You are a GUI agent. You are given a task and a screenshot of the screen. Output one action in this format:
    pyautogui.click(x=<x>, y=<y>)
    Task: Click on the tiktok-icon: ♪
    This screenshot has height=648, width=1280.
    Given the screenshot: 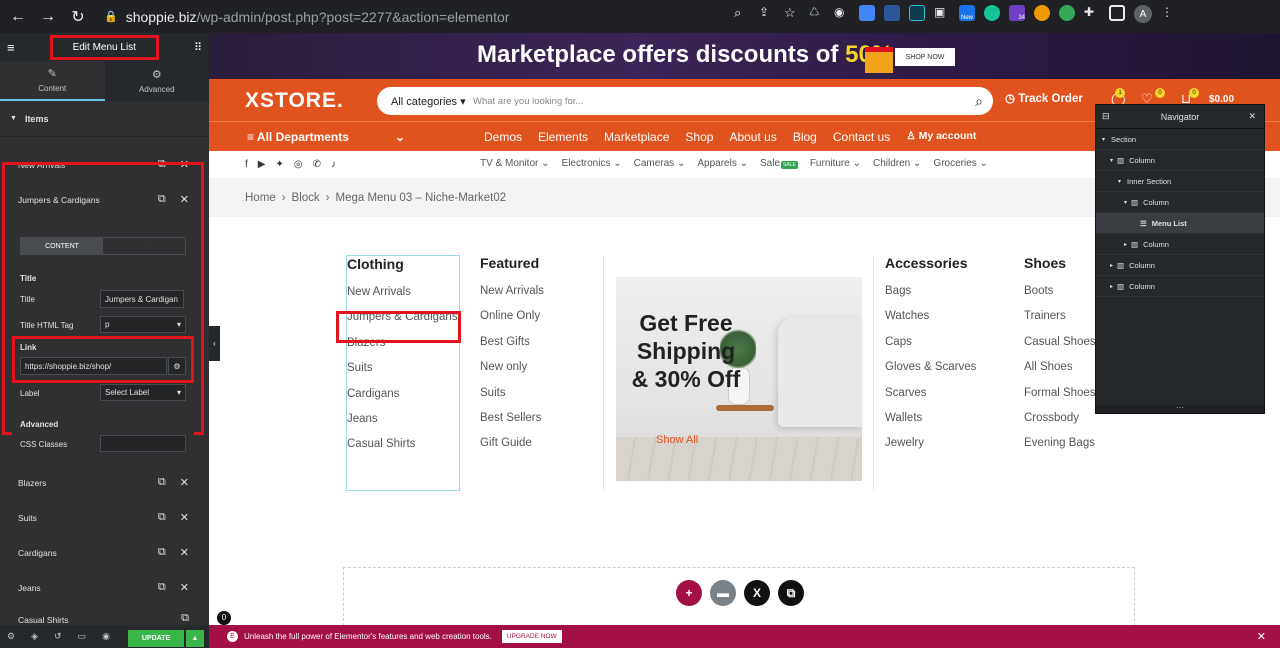 What is the action you would take?
    pyautogui.click(x=333, y=164)
    